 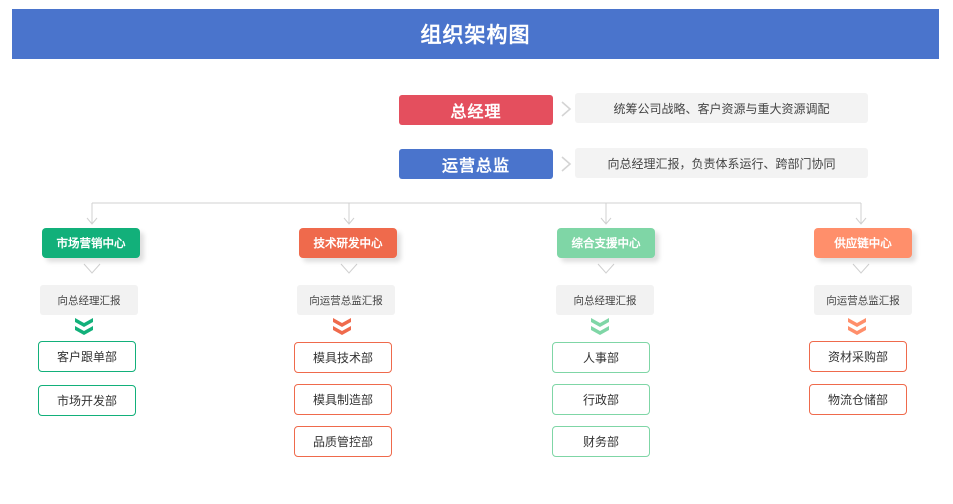 What do you see at coordinates (858, 356) in the screenshot?
I see `dept-materials-procurement: 资材采购部` at bounding box center [858, 356].